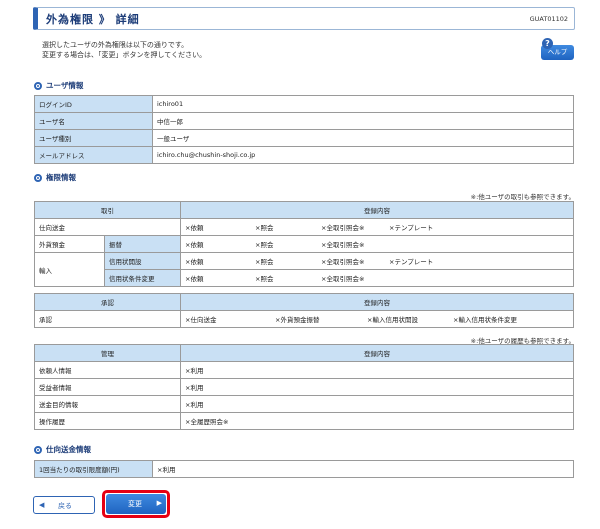  I want to click on screen-id: GUAT01102, so click(548, 19).